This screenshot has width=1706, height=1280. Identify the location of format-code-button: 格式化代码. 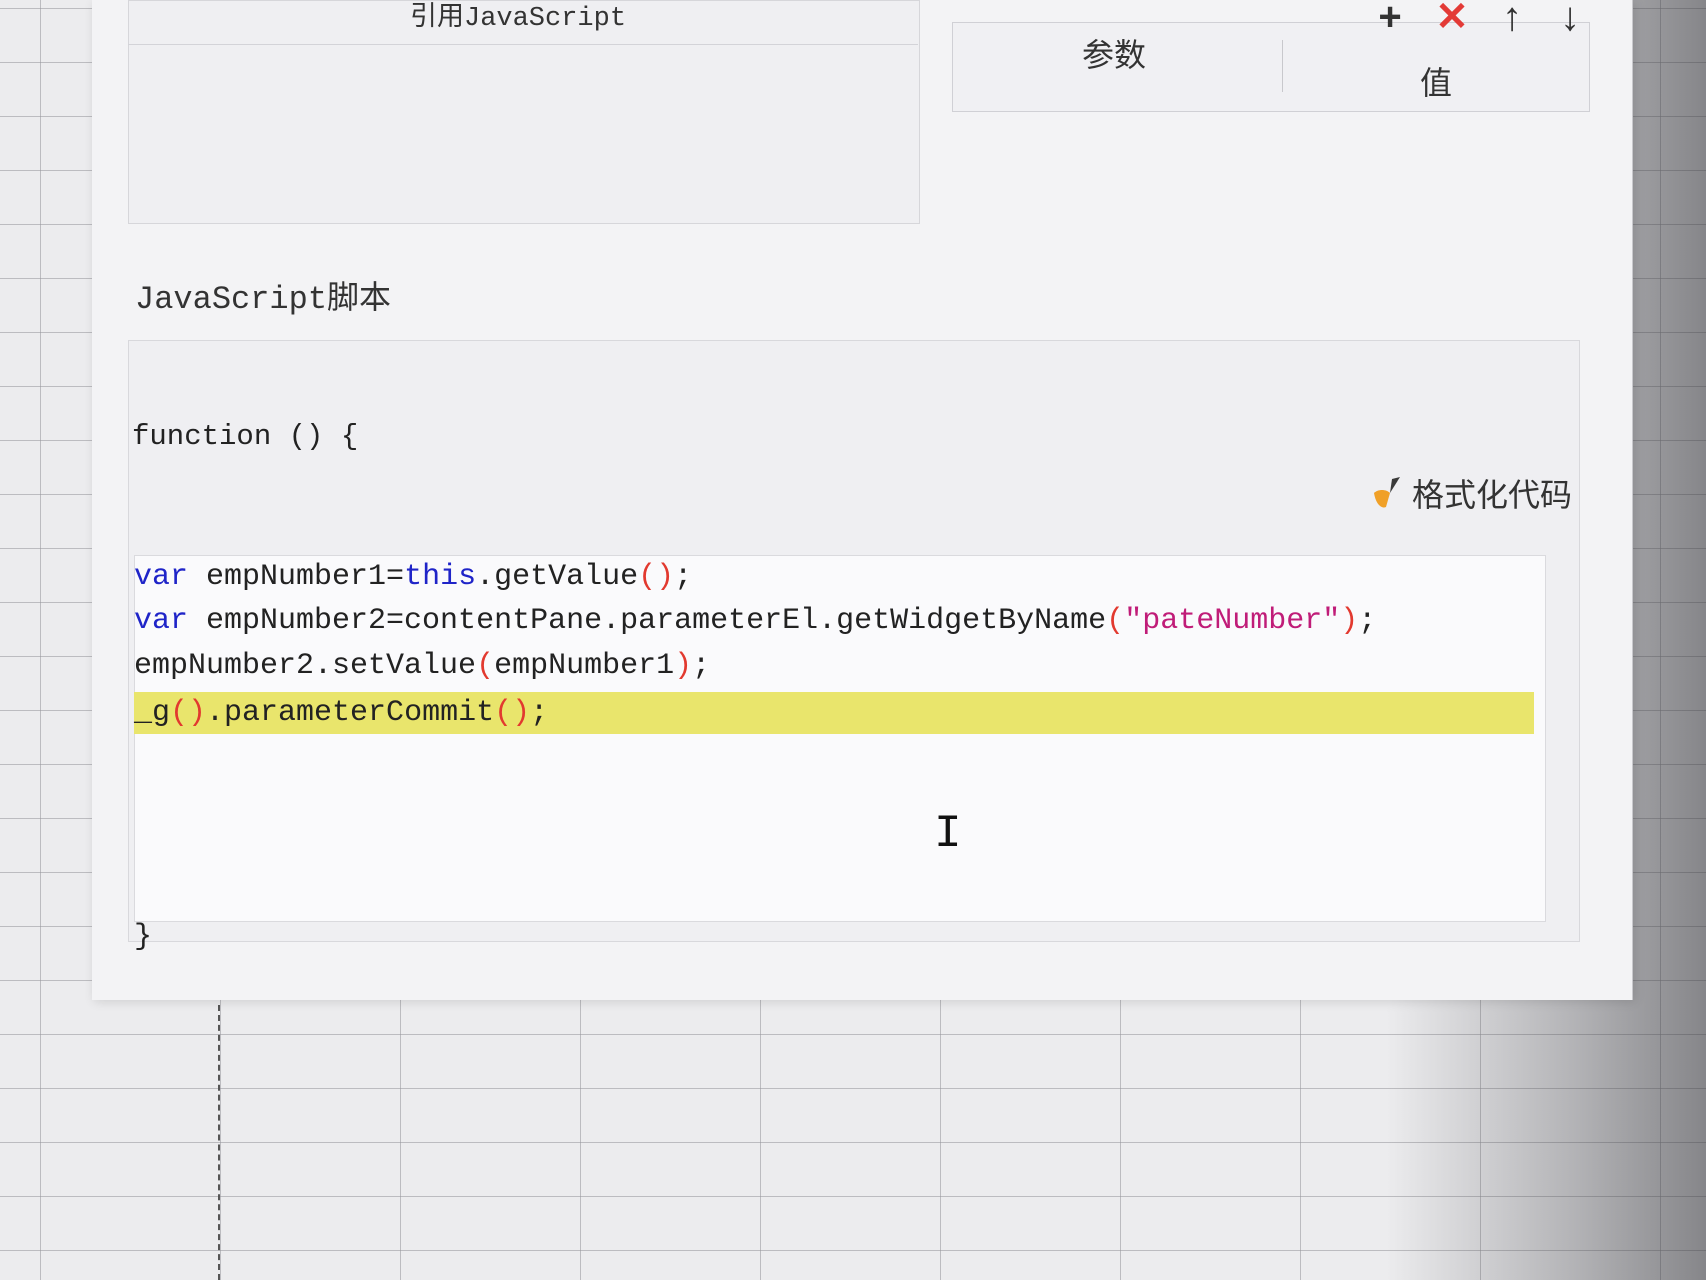
(1471, 493).